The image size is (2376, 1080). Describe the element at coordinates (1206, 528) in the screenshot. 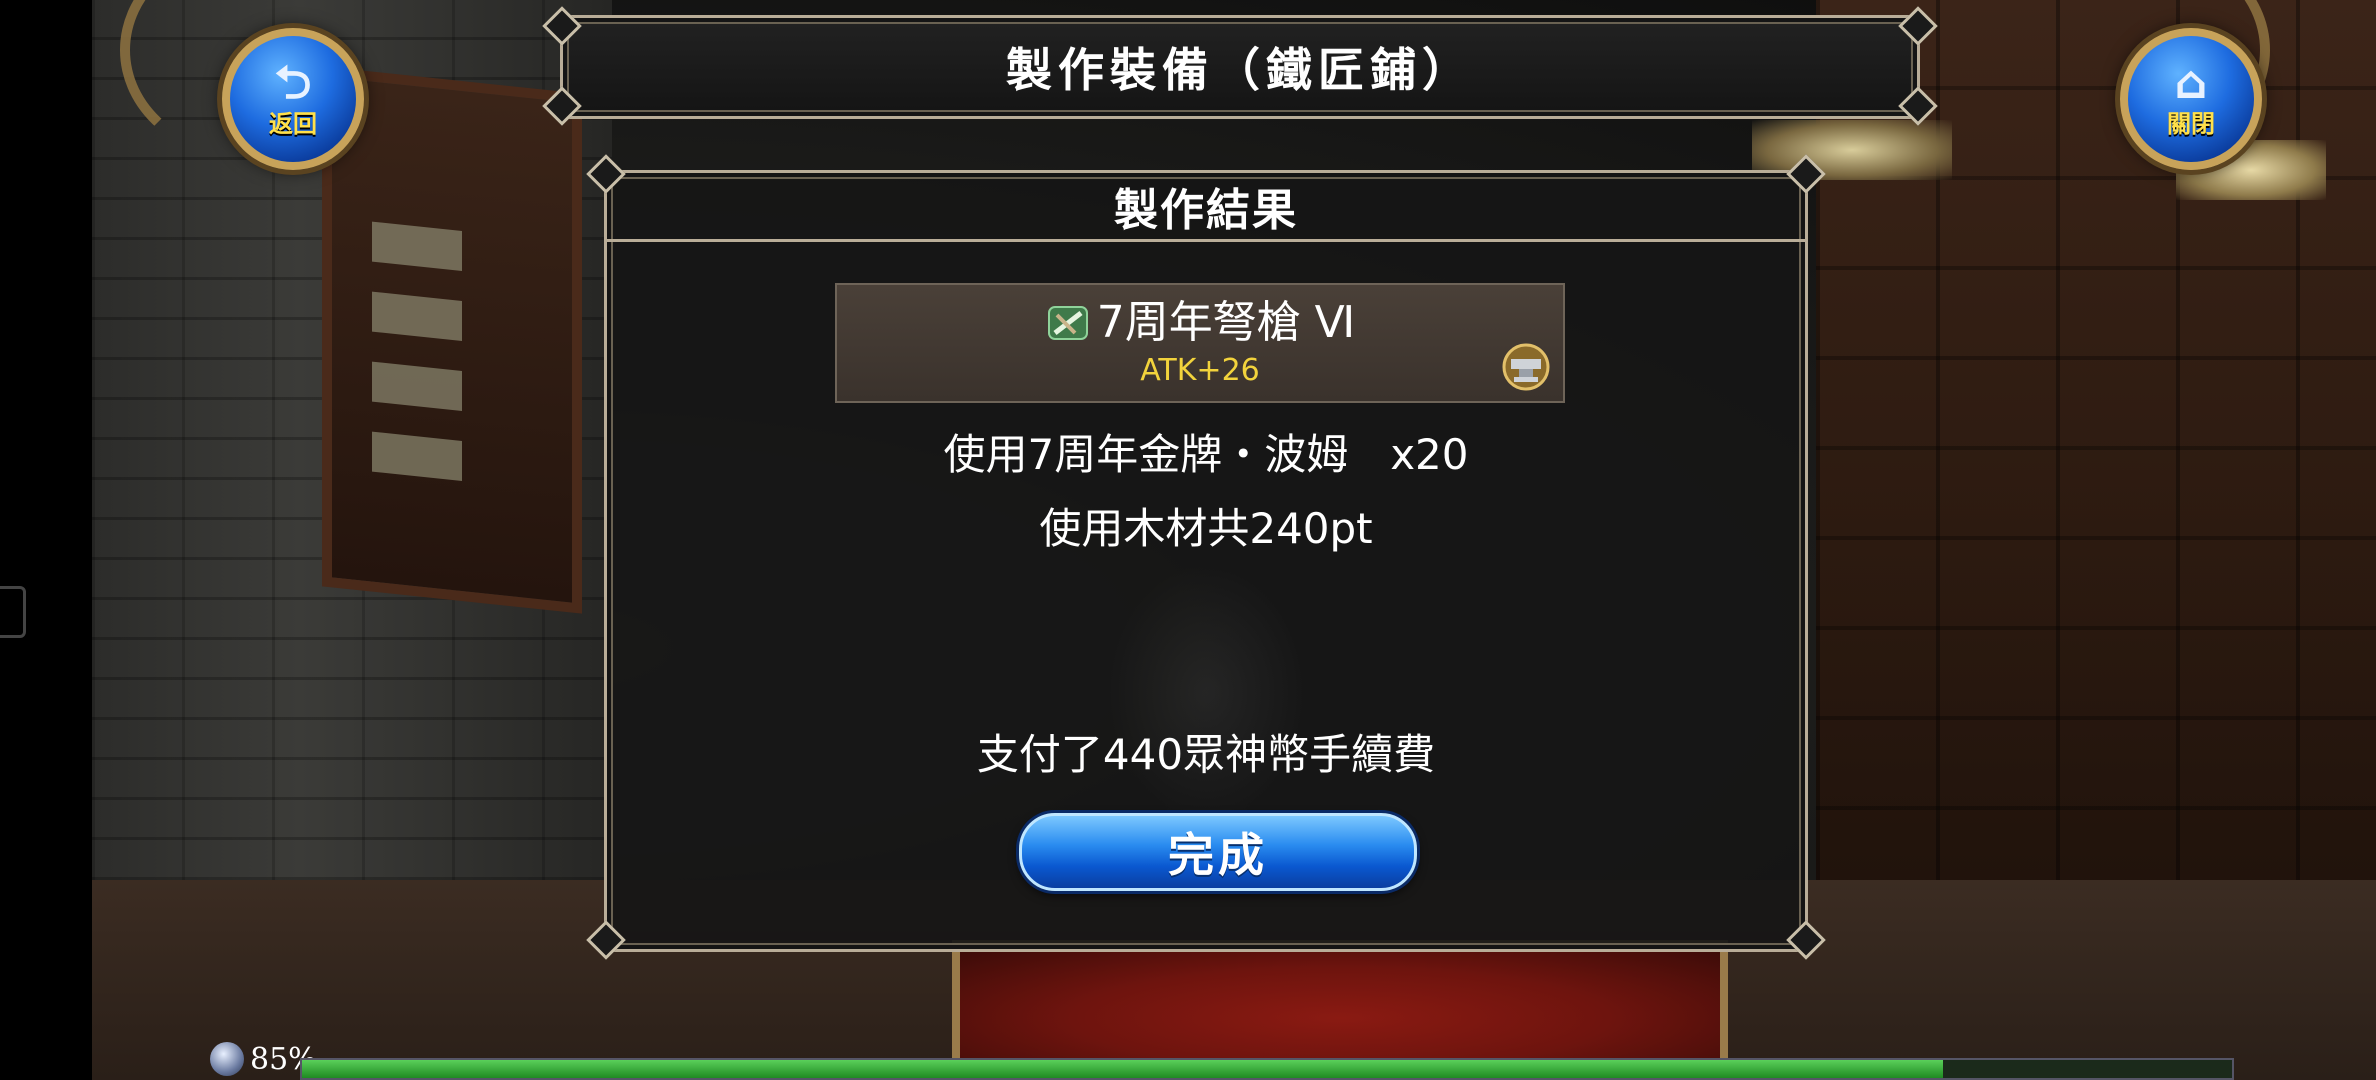

I see `wood-used-text: 使用木材共240pt` at that location.